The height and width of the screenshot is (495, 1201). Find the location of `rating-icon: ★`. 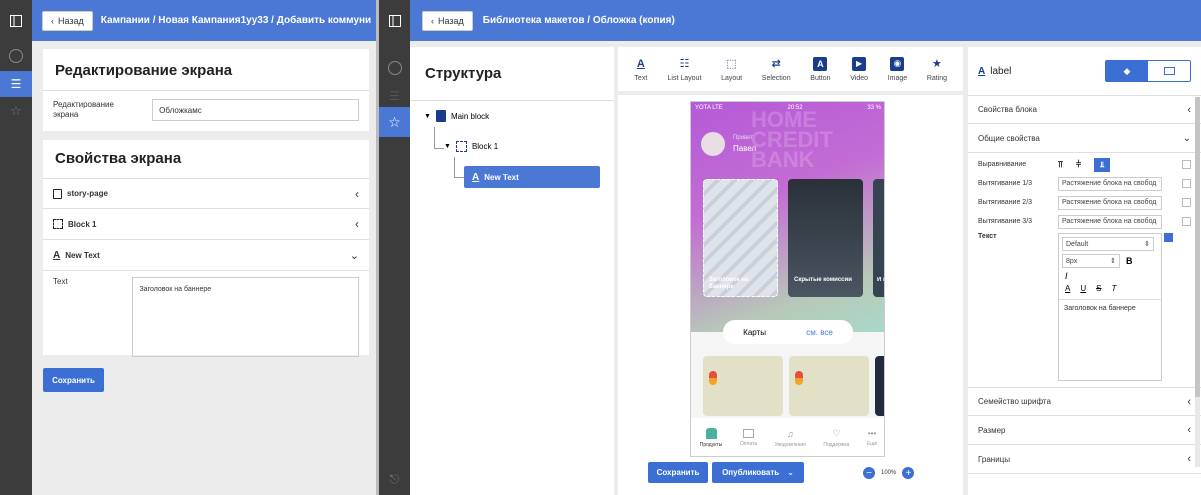

rating-icon: ★ is located at coordinates (937, 64).